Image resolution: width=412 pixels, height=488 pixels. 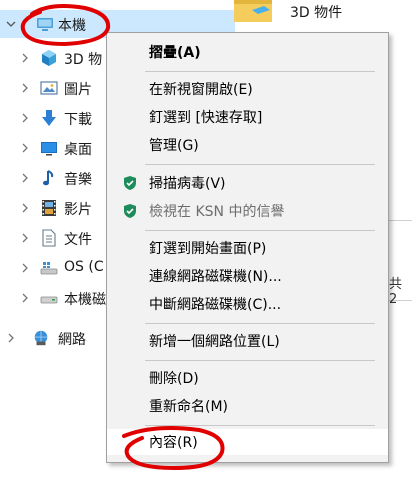 I want to click on annotation-circle-properties, so click(x=173, y=448).